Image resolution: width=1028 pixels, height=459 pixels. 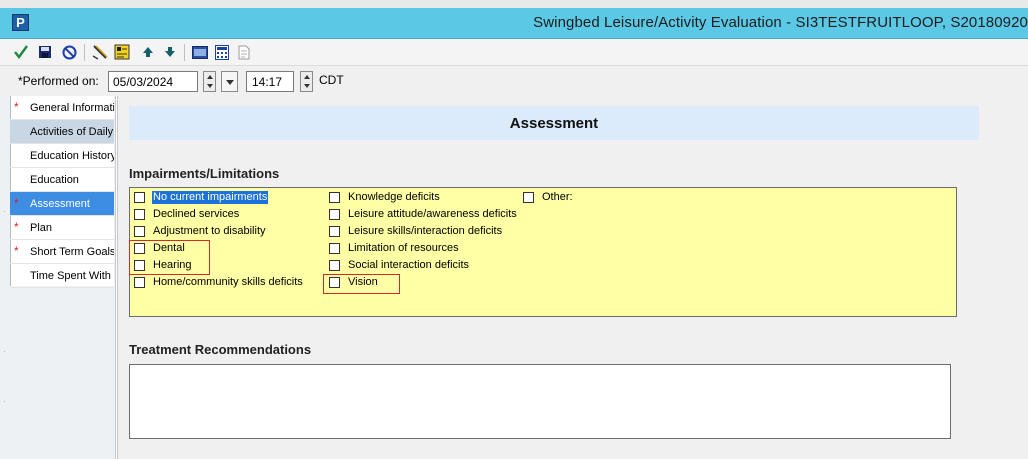 What do you see at coordinates (220, 349) in the screenshot?
I see `treatment-label: Treatment Recommendations` at bounding box center [220, 349].